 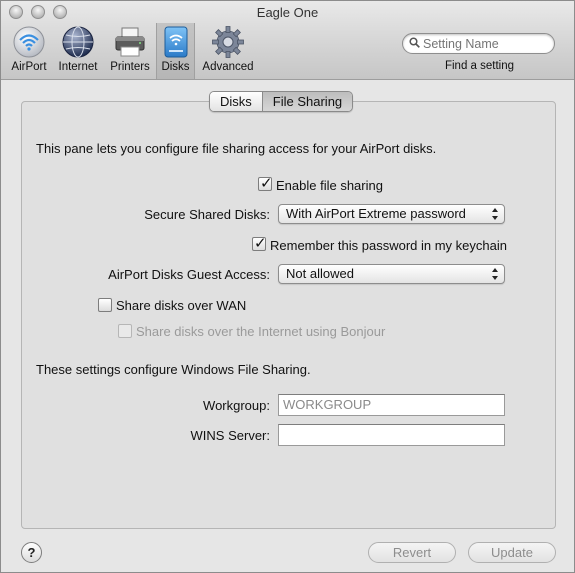 I want to click on help-button: ?, so click(x=31, y=552).